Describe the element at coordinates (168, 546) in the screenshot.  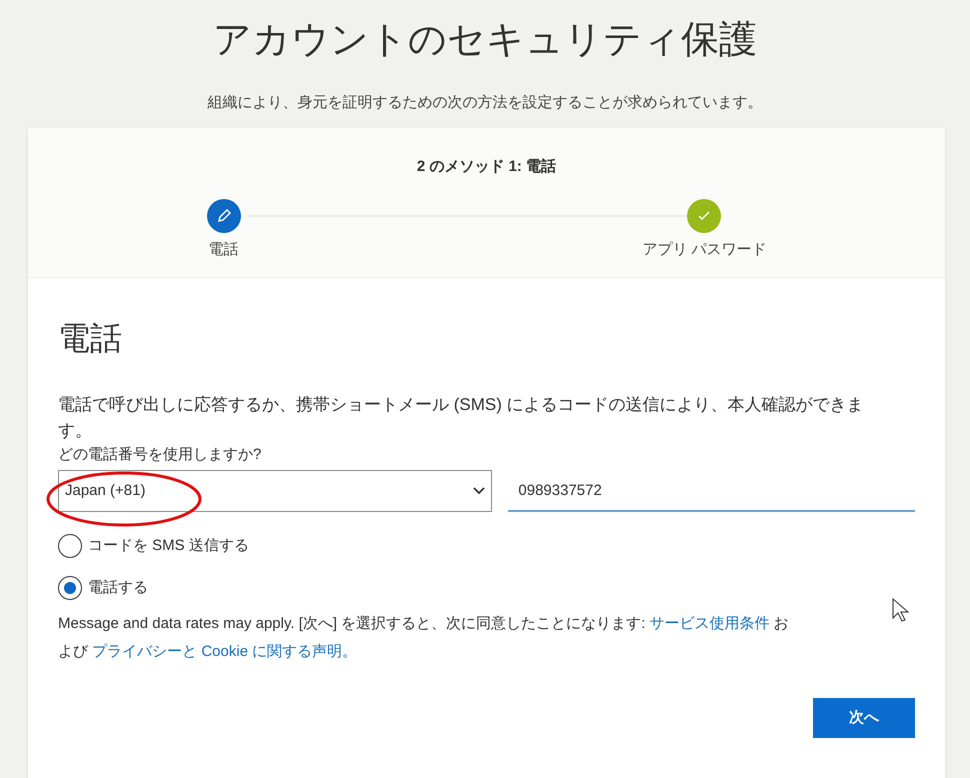
I see `radio-label: コードを SMS 送信する` at that location.